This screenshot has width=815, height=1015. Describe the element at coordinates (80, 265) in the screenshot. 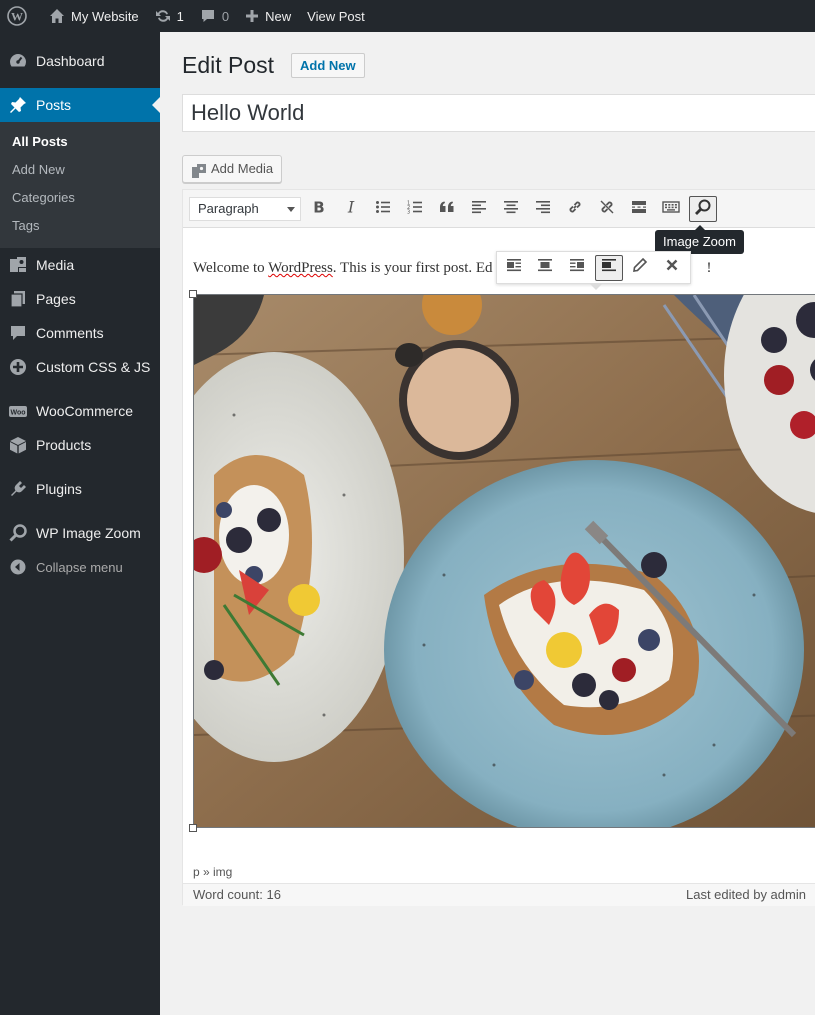

I see `menu-media: Media` at that location.